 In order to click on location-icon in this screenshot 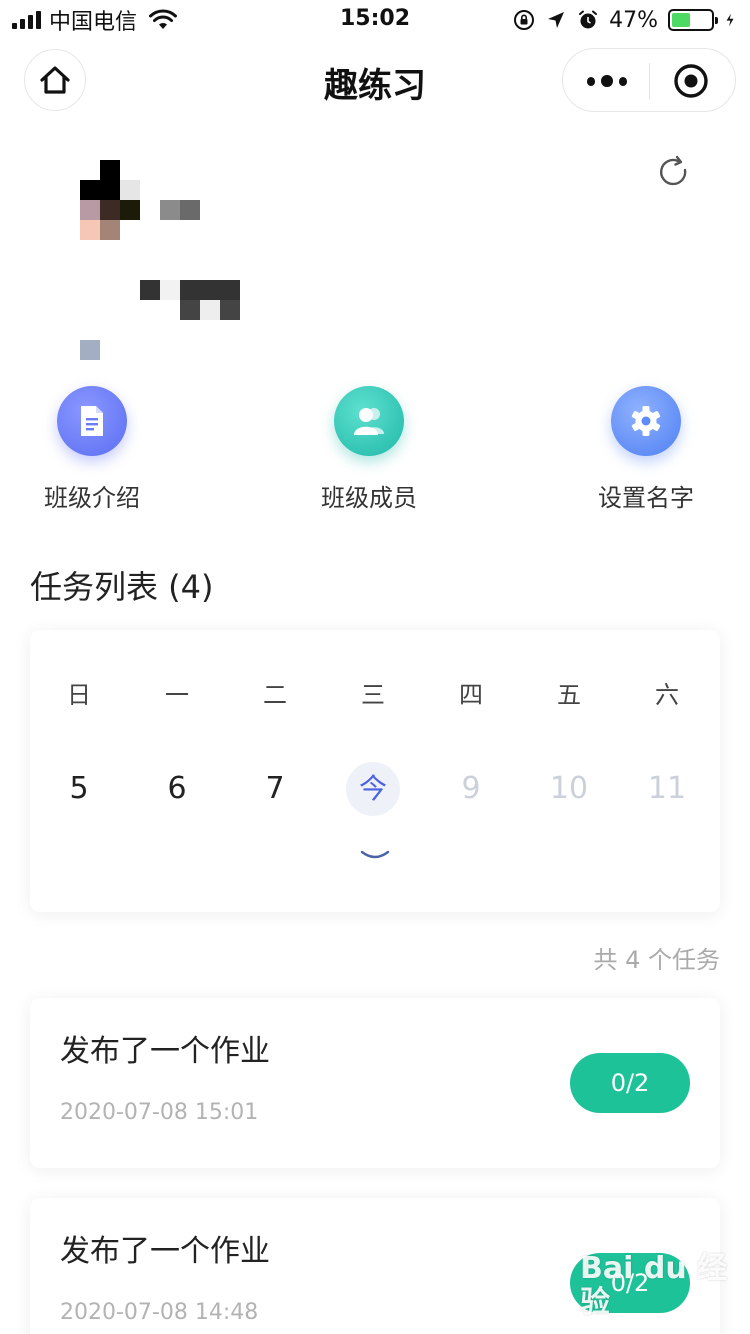, I will do `click(556, 20)`.